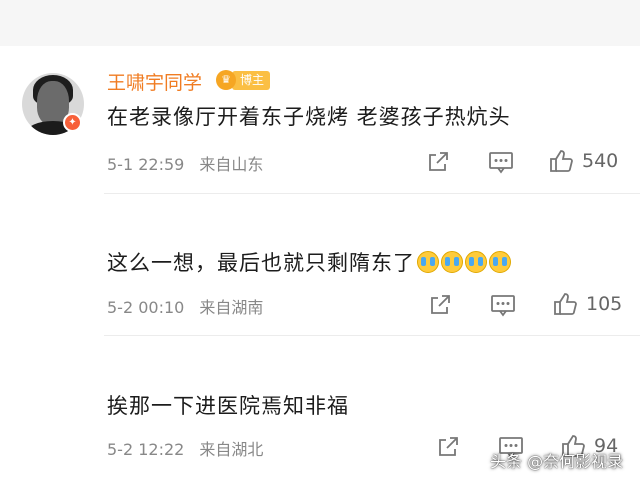 The width and height of the screenshot is (640, 480). What do you see at coordinates (309, 117) in the screenshot?
I see `comment-text: 在老录像厅开着东子烧烤 老婆孩子热炕头` at bounding box center [309, 117].